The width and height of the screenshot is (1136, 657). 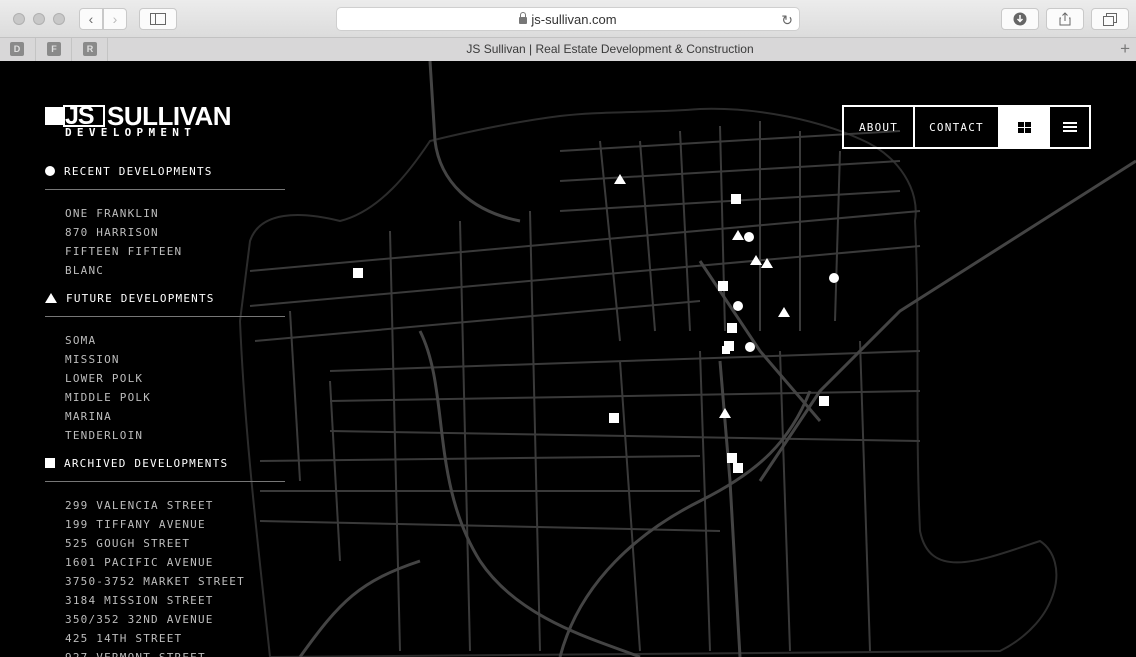 I want to click on favorite-d: D, so click(x=17, y=49).